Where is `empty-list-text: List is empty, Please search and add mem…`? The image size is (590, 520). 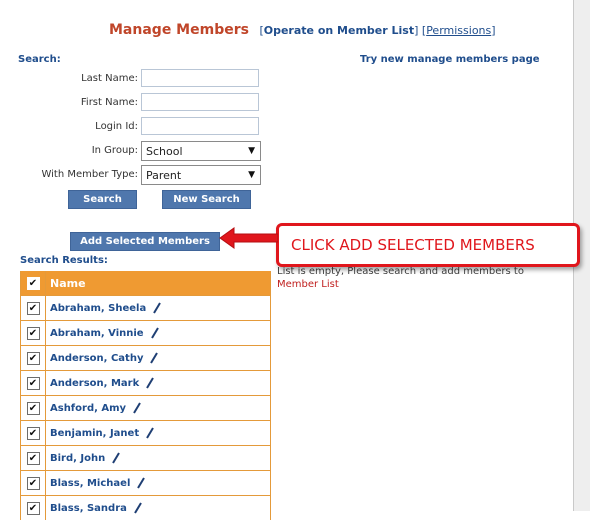
empty-list-text: List is empty, Please search and add mem… is located at coordinates (400, 271).